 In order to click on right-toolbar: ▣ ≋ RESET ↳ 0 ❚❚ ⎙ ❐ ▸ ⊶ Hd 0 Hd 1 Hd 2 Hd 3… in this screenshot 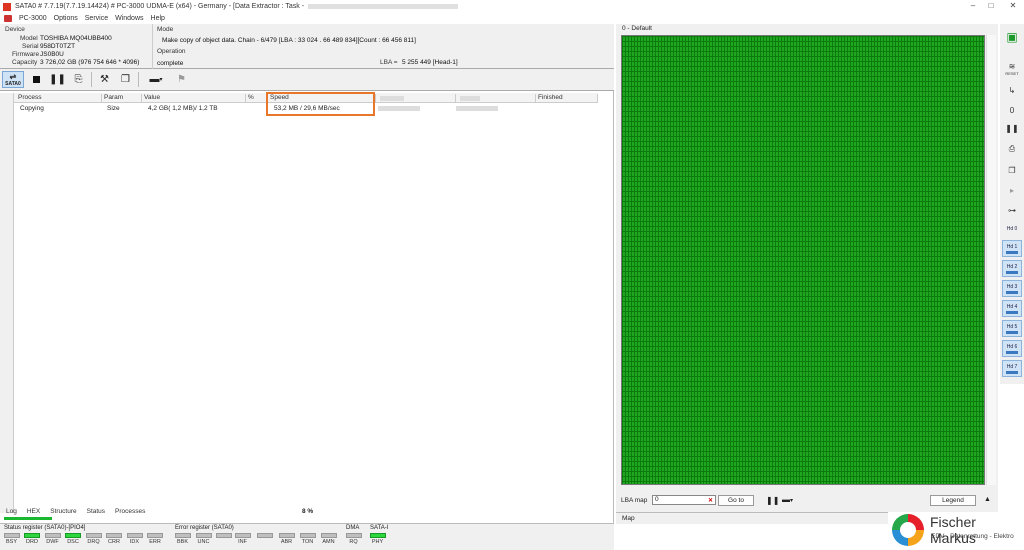, I will do `click(1012, 204)`.